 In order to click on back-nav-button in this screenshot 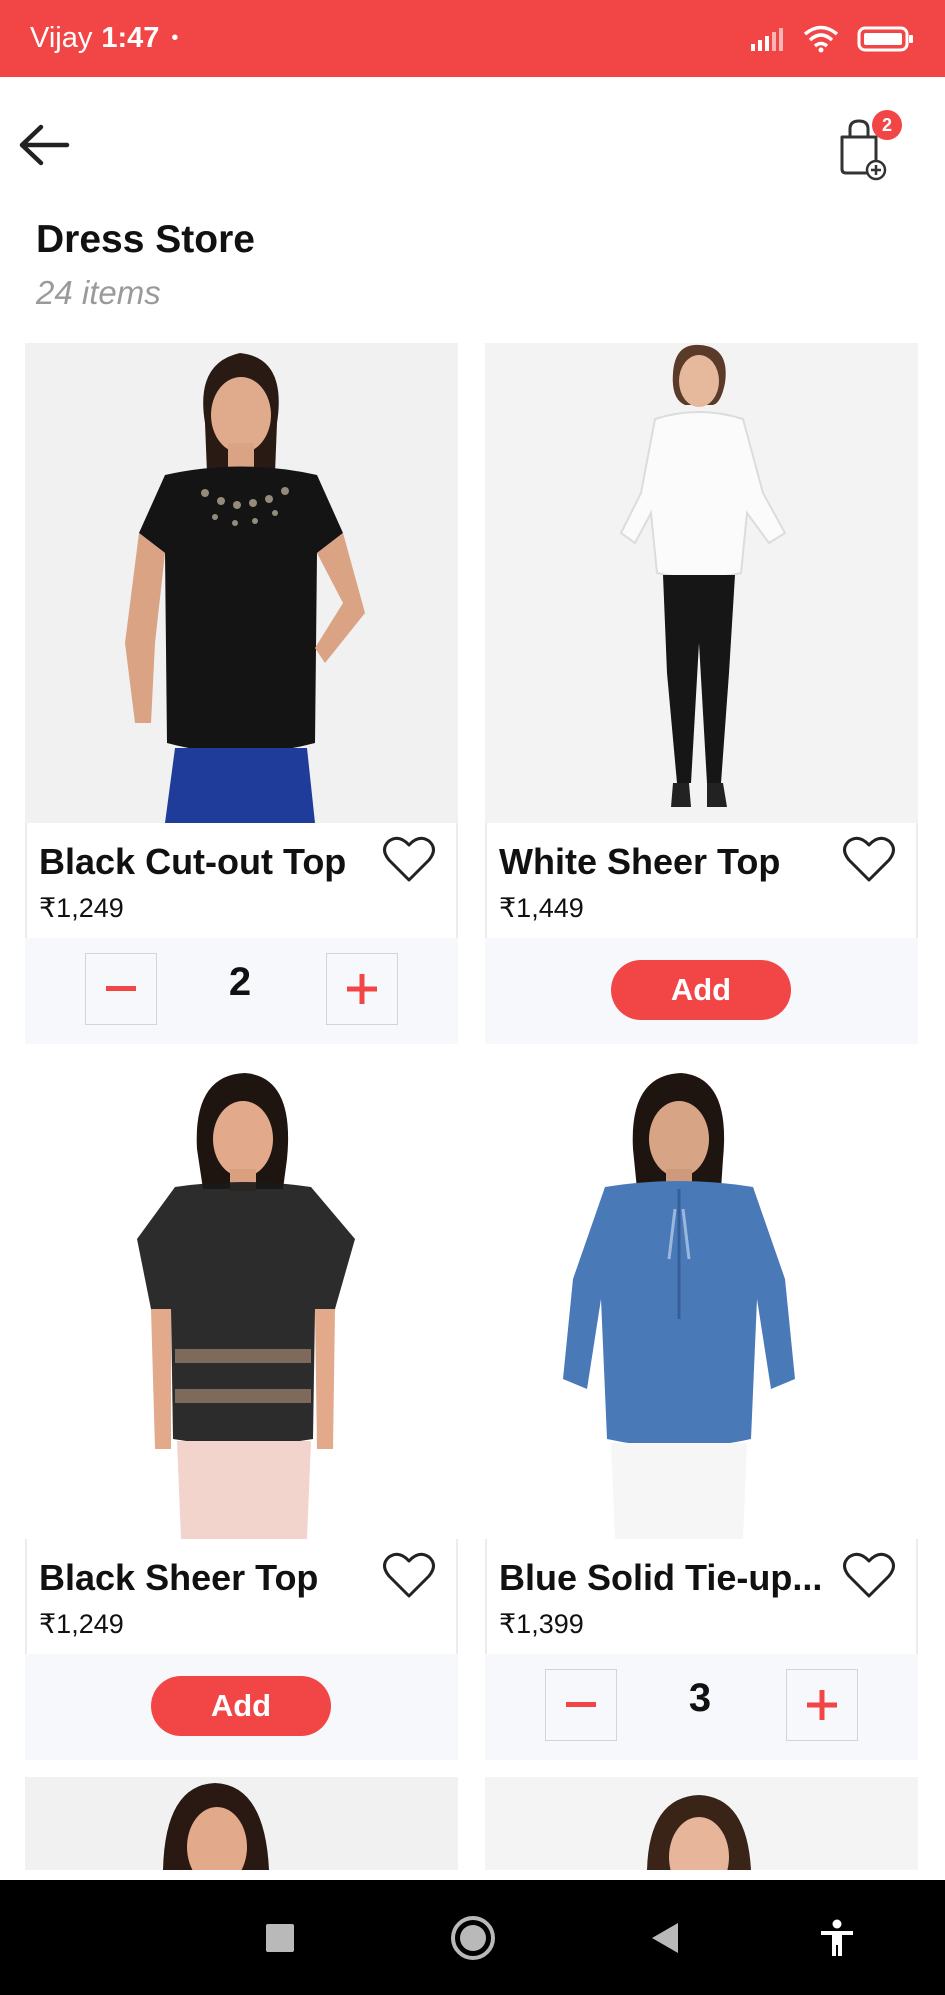, I will do `click(665, 1937)`.